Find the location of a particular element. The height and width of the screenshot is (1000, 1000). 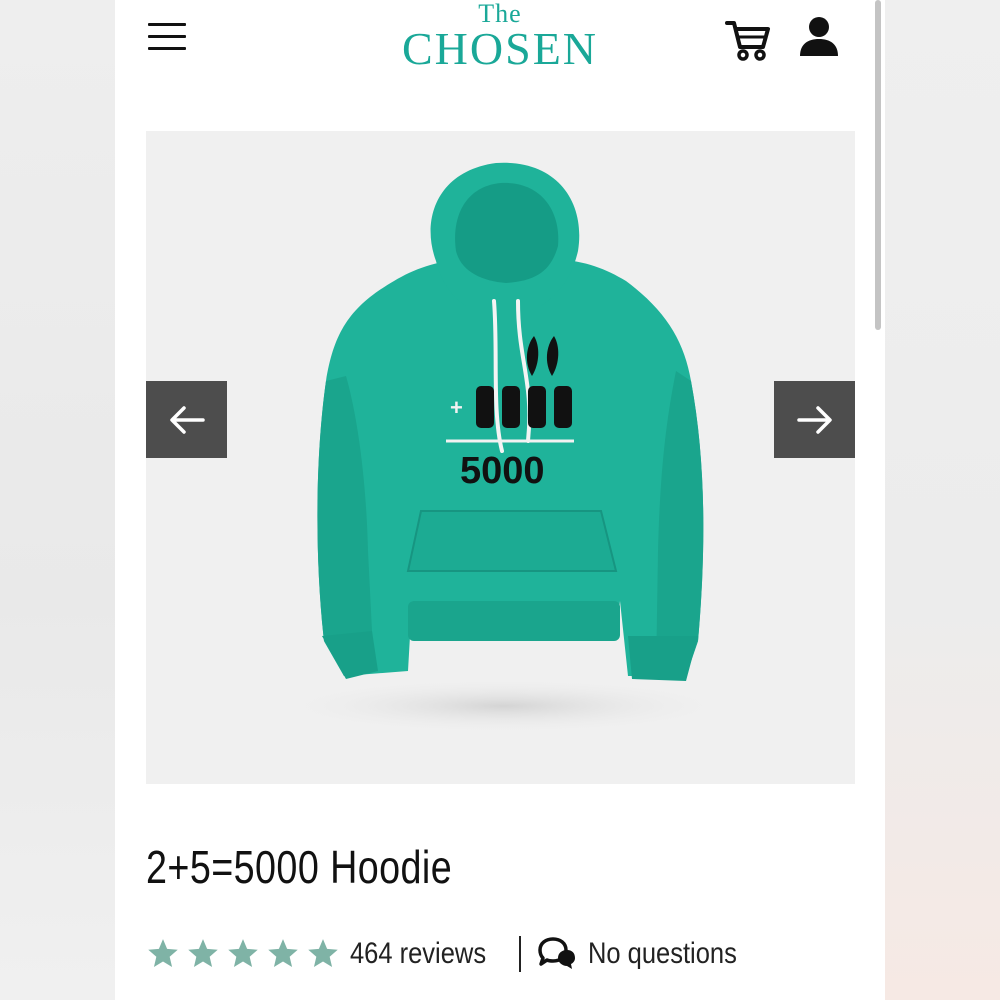

shopping-cart-icon is located at coordinates (747, 41).